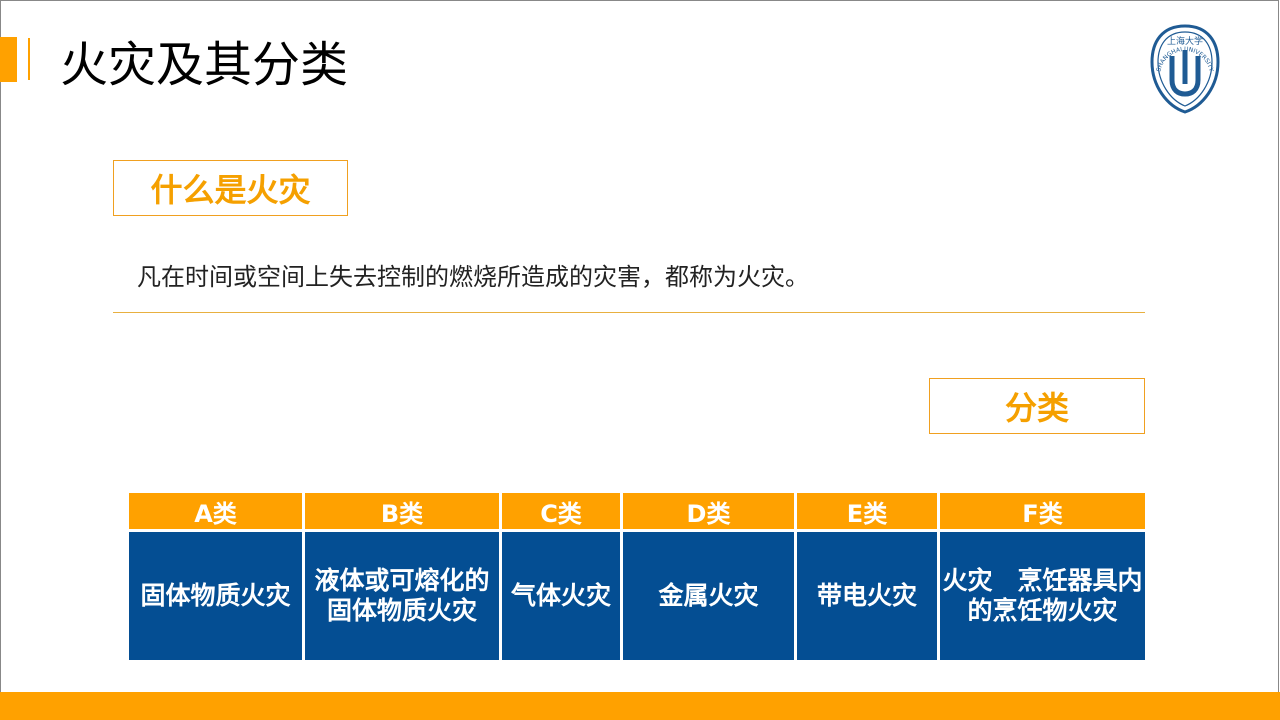 The height and width of the screenshot is (720, 1280). I want to click on header-class-e: E类, so click(867, 511).